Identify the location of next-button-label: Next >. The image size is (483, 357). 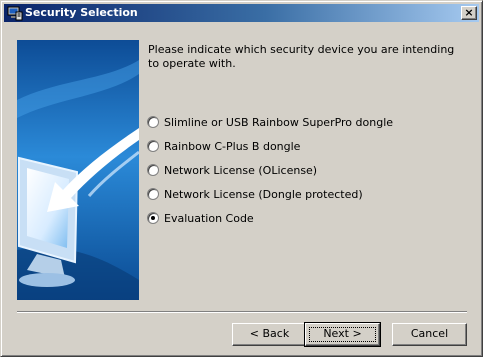
(342, 333).